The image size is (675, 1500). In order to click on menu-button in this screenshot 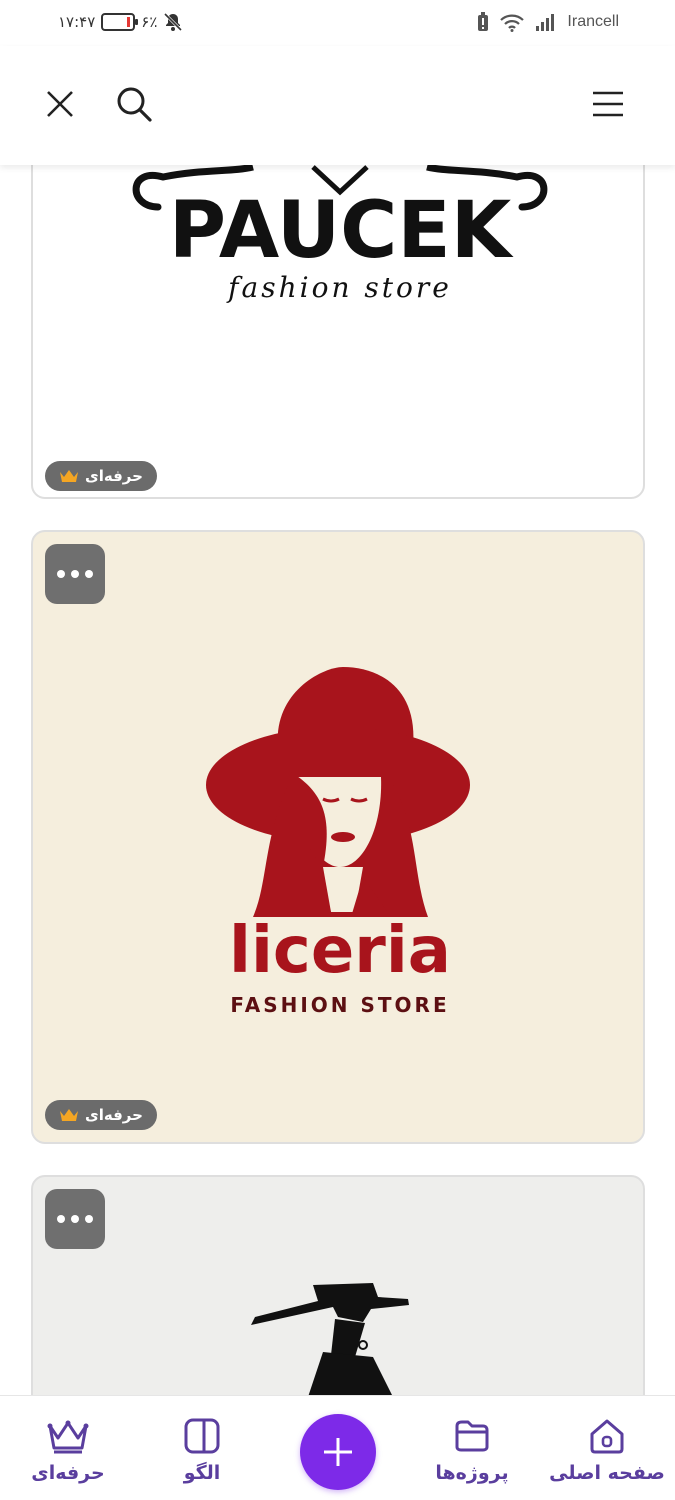, I will do `click(608, 104)`.